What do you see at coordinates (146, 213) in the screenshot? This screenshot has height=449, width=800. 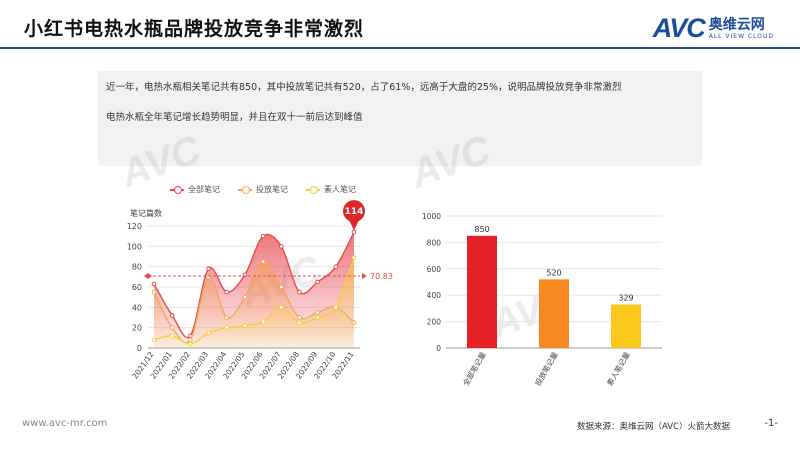 I see `y-axis-title: 笔记篇数` at bounding box center [146, 213].